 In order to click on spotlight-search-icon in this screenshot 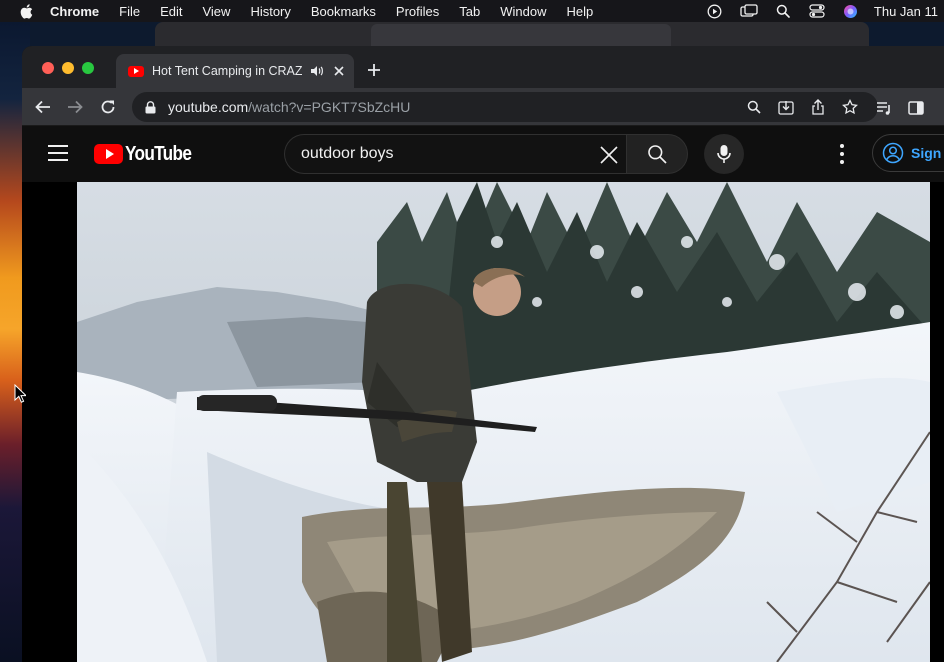, I will do `click(783, 11)`.